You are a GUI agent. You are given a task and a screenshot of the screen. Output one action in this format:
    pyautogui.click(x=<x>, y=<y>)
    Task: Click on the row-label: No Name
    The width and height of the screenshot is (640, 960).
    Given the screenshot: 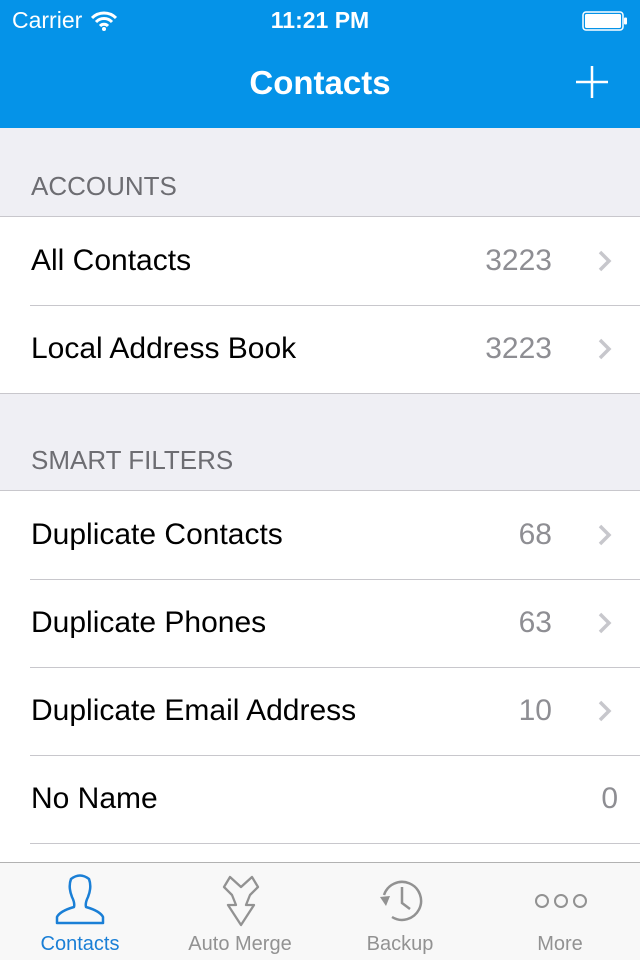 What is the action you would take?
    pyautogui.click(x=94, y=798)
    